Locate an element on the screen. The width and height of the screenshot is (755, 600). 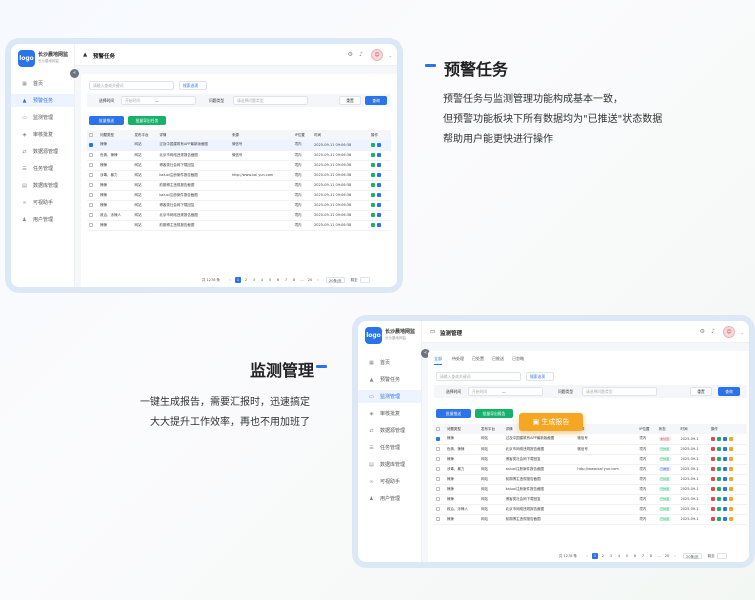
tab: 已处置 is located at coordinates (478, 359).